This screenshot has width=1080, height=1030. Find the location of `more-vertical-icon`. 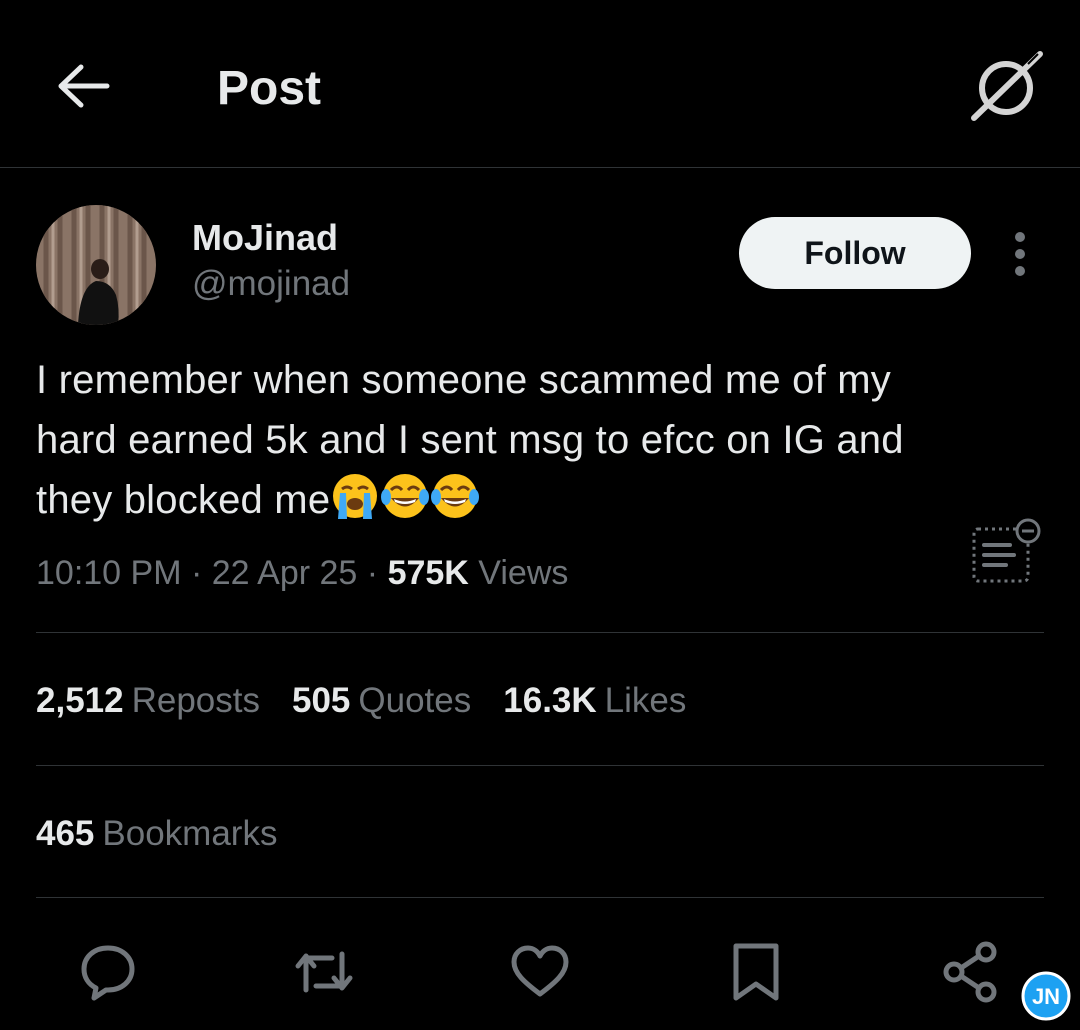

more-vertical-icon is located at coordinates (1020, 254).